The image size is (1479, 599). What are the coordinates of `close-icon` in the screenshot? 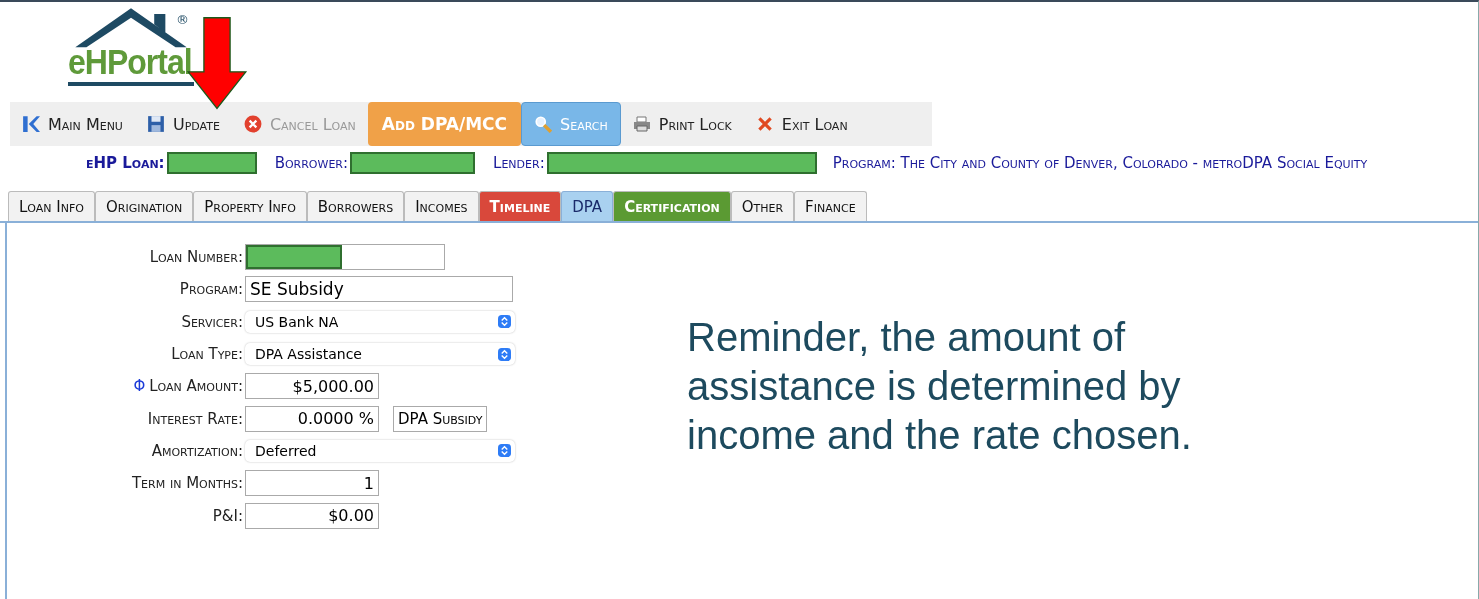 It's located at (764, 124).